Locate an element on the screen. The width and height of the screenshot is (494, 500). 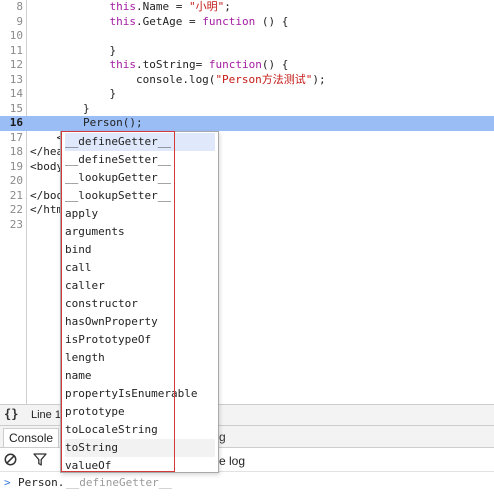
autocomplete-item: toString is located at coordinates (140, 448).